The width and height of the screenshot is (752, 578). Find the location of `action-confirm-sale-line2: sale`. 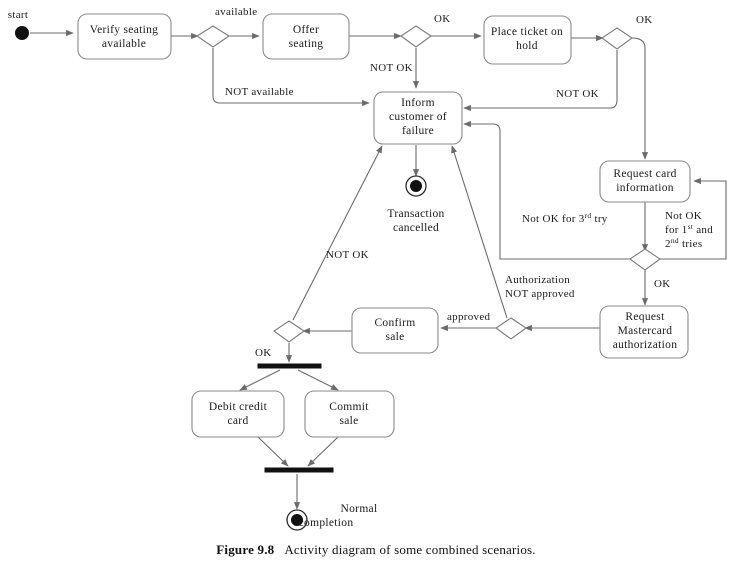

action-confirm-sale-line2: sale is located at coordinates (394, 337).